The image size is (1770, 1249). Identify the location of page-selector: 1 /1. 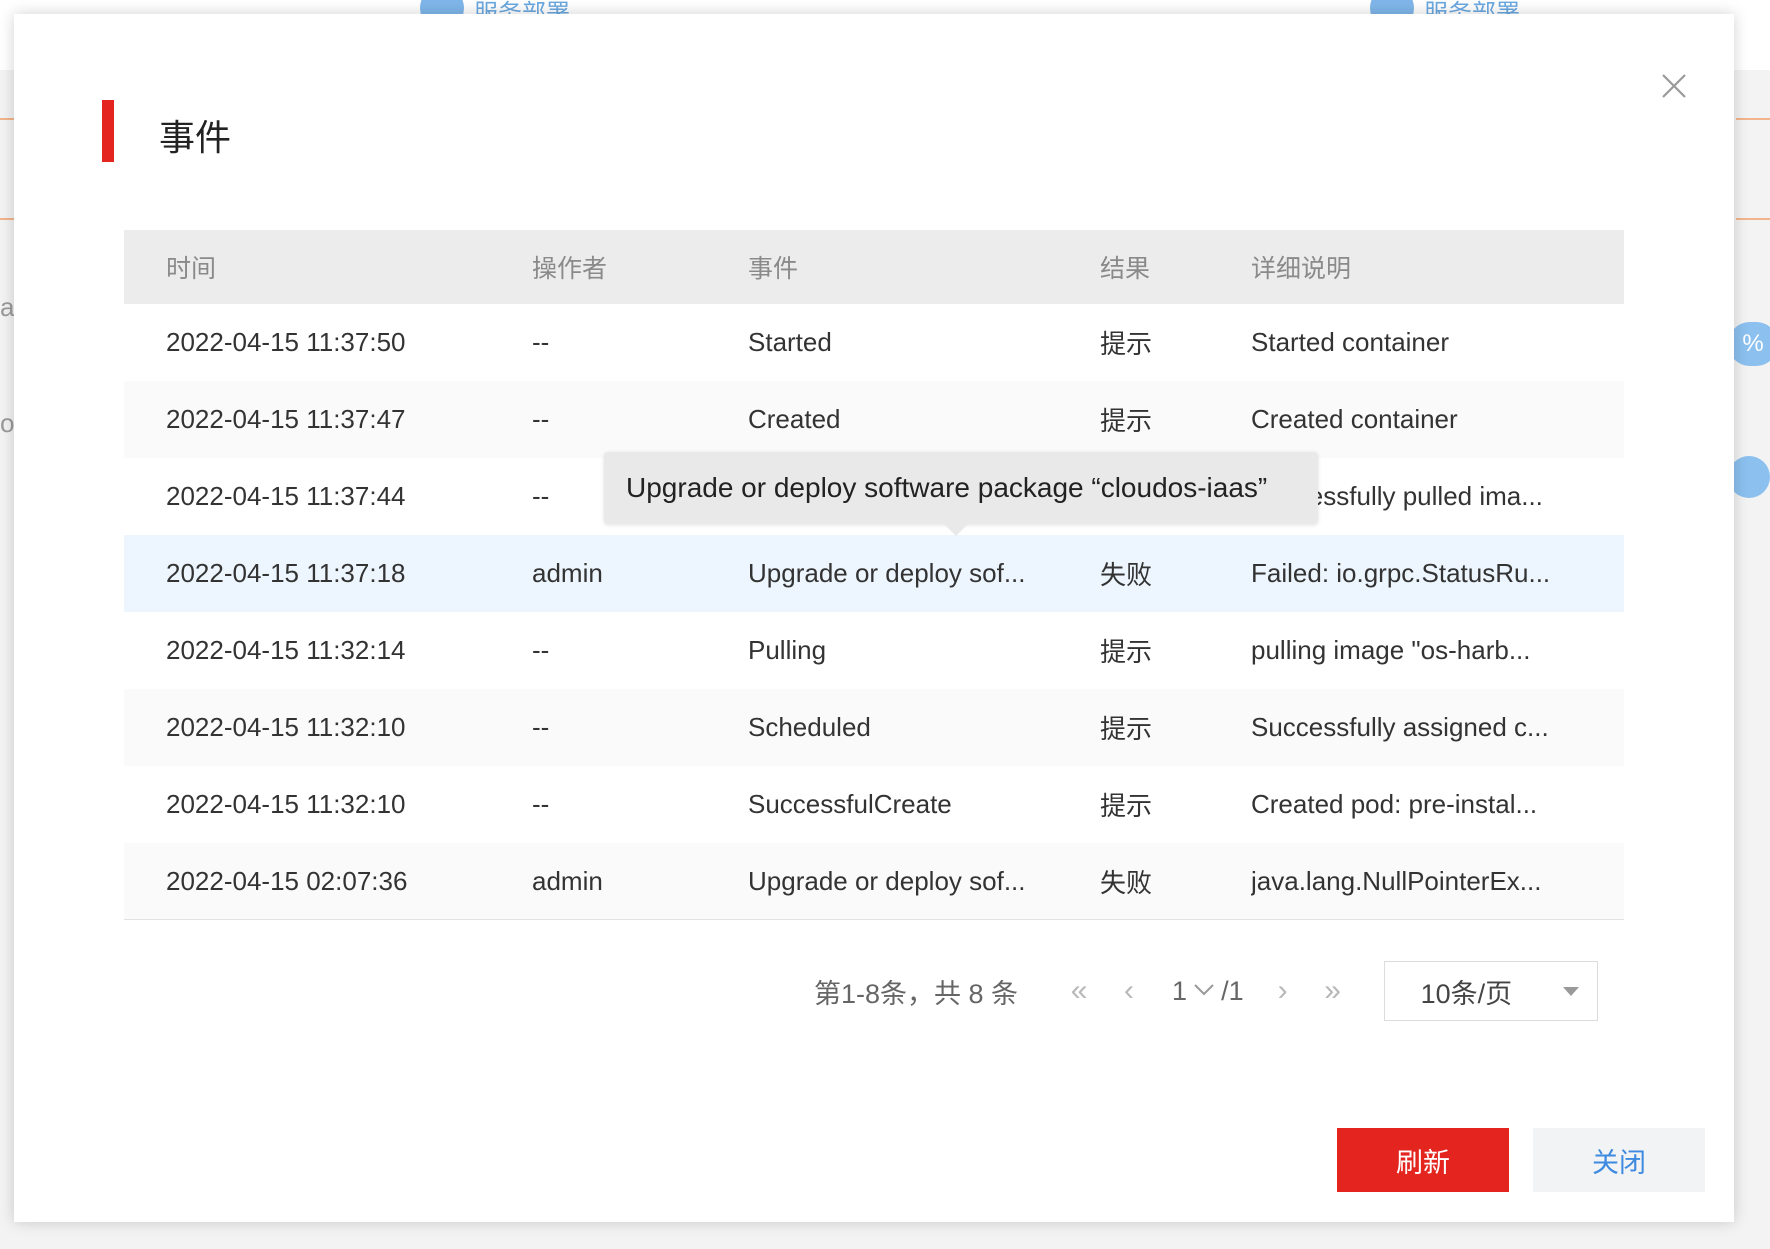
(1208, 991).